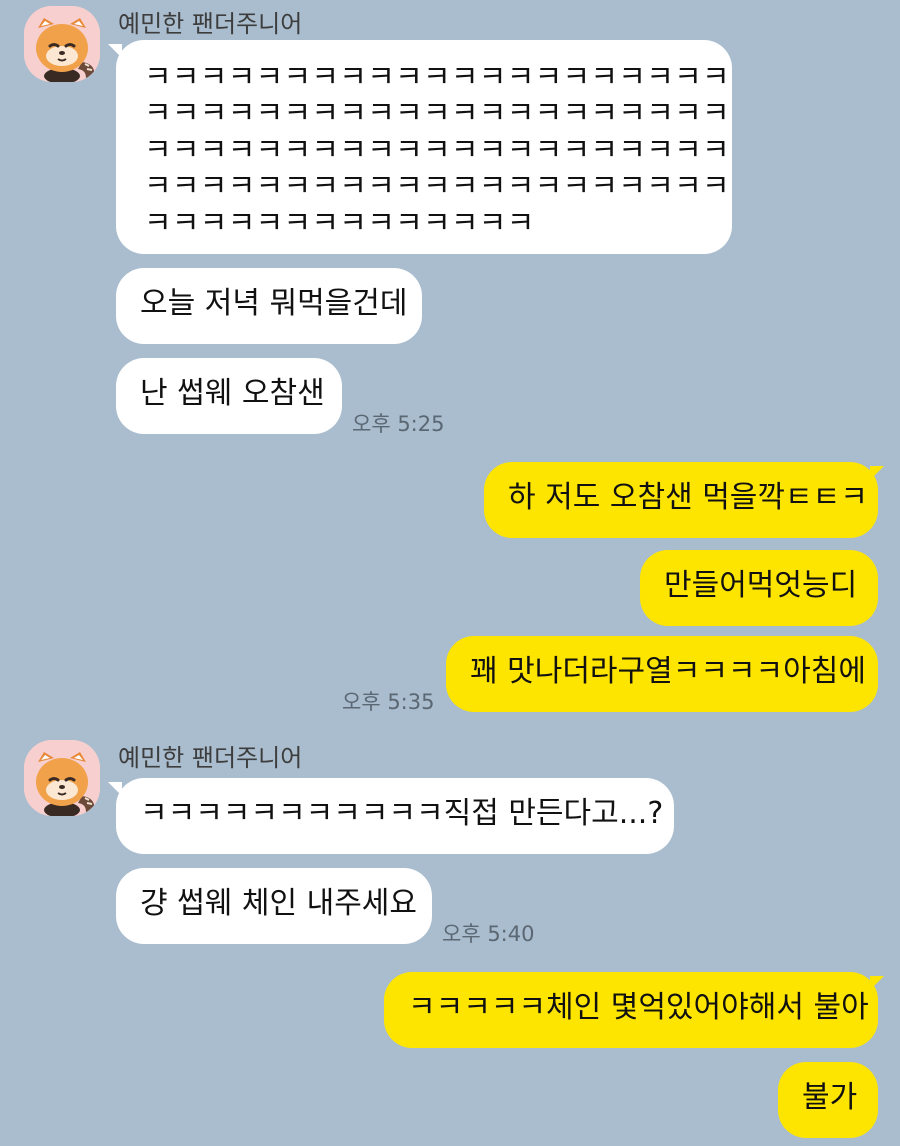 This screenshot has height=1146, width=900. Describe the element at coordinates (668, 671) in the screenshot. I see `message-text: 꽤 맛나더라구열ㅋㅋㅋㅋ아침에` at that location.